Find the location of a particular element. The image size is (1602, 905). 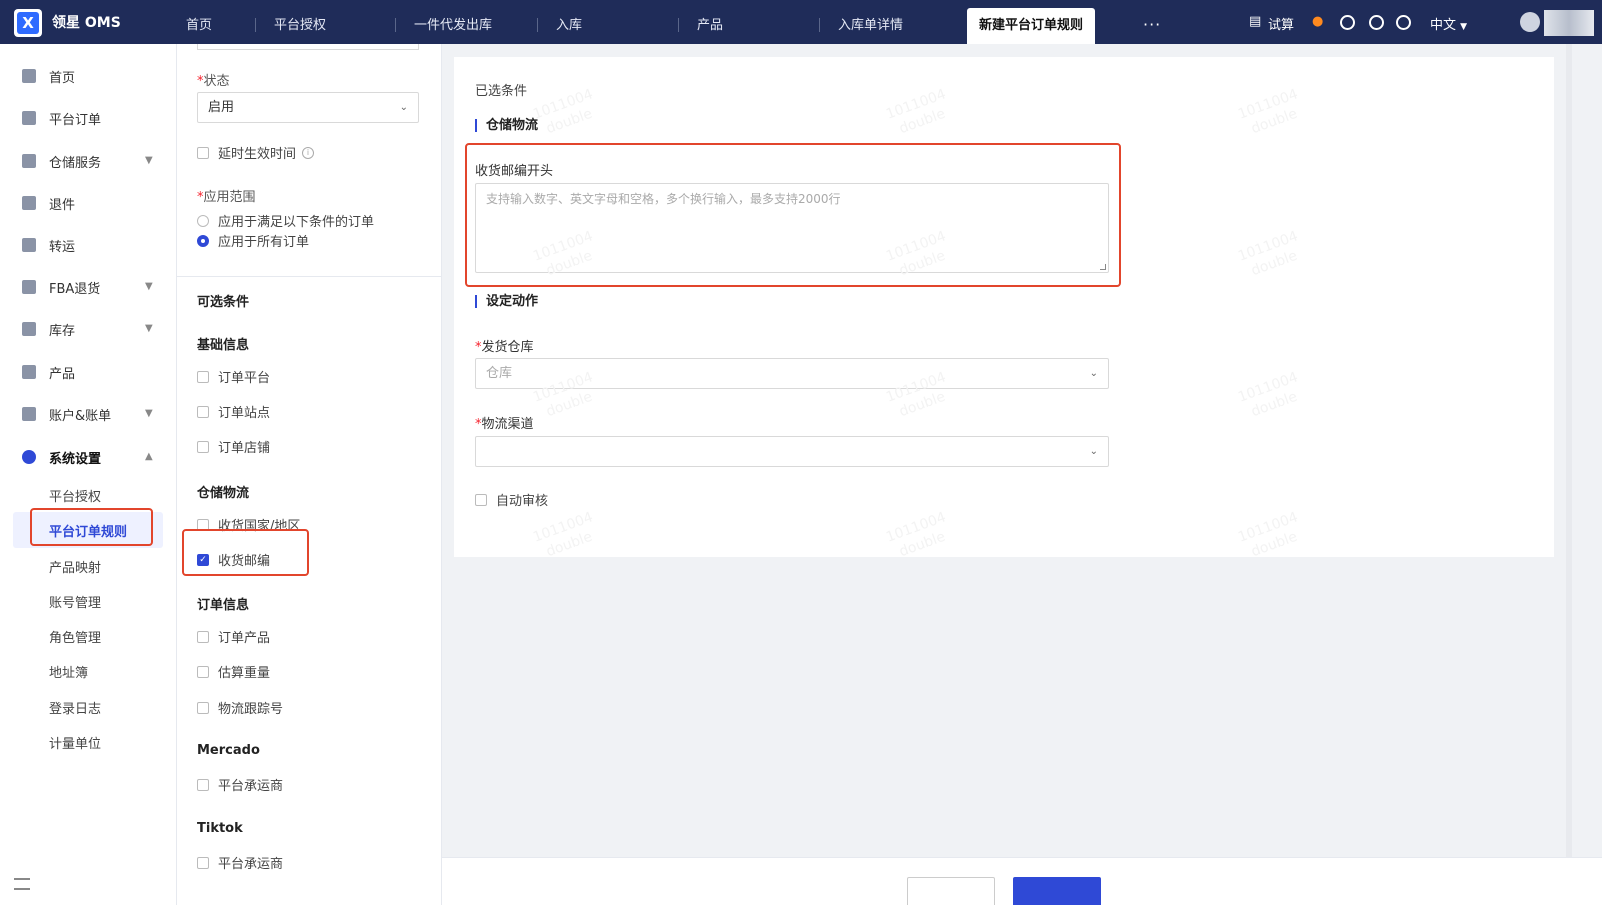

product-icon is located at coordinates (29, 372).